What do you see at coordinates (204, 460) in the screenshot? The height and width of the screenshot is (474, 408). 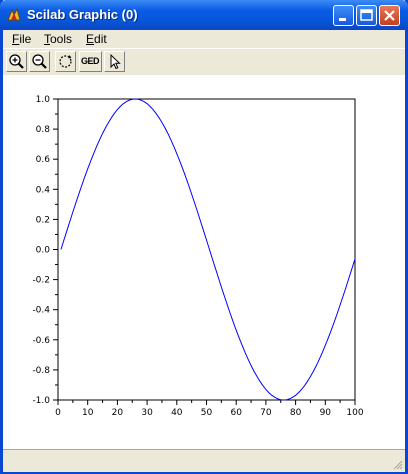 I see `status-bar` at bounding box center [204, 460].